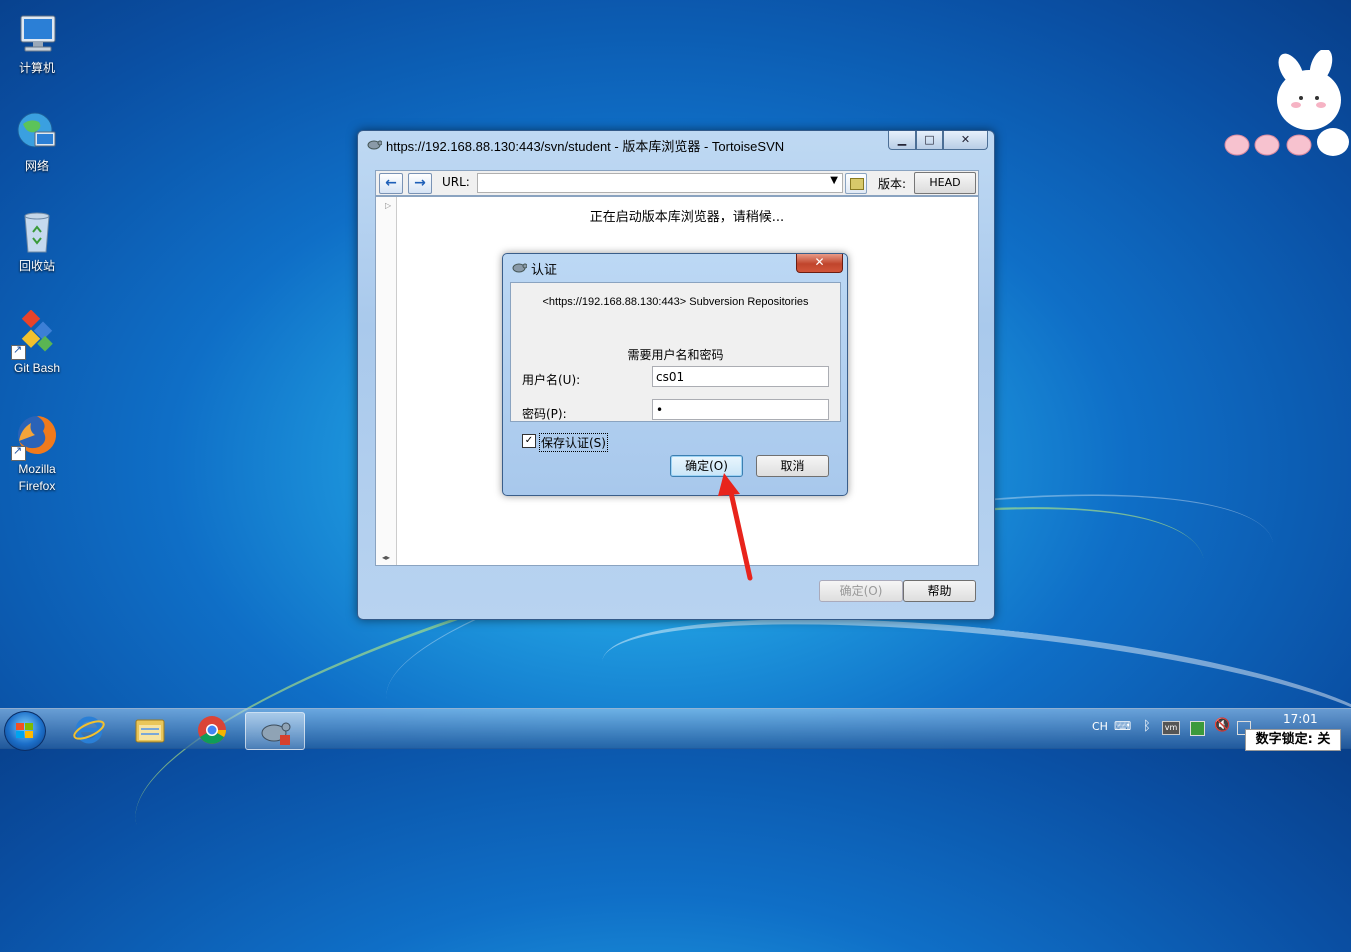  I want to click on password-label: 密码(P):, so click(544, 414).